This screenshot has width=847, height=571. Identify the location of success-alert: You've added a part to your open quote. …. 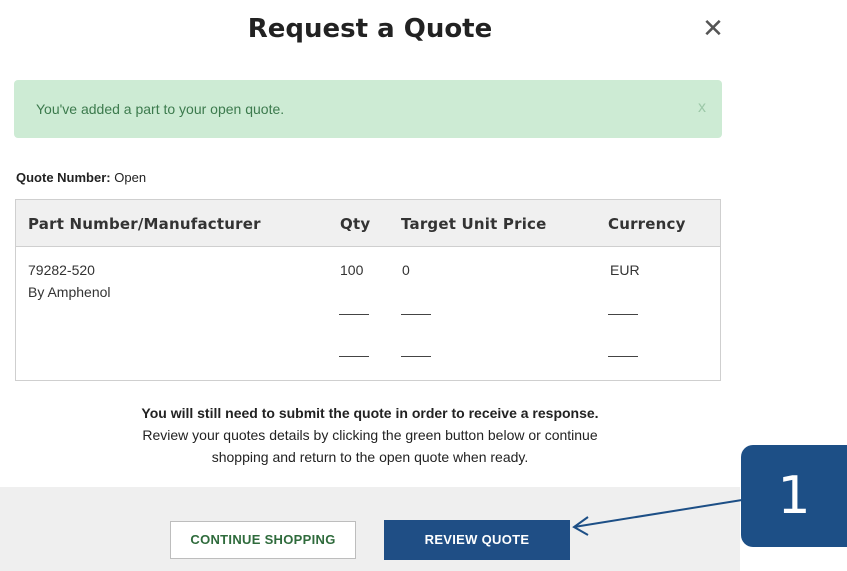
(368, 109).